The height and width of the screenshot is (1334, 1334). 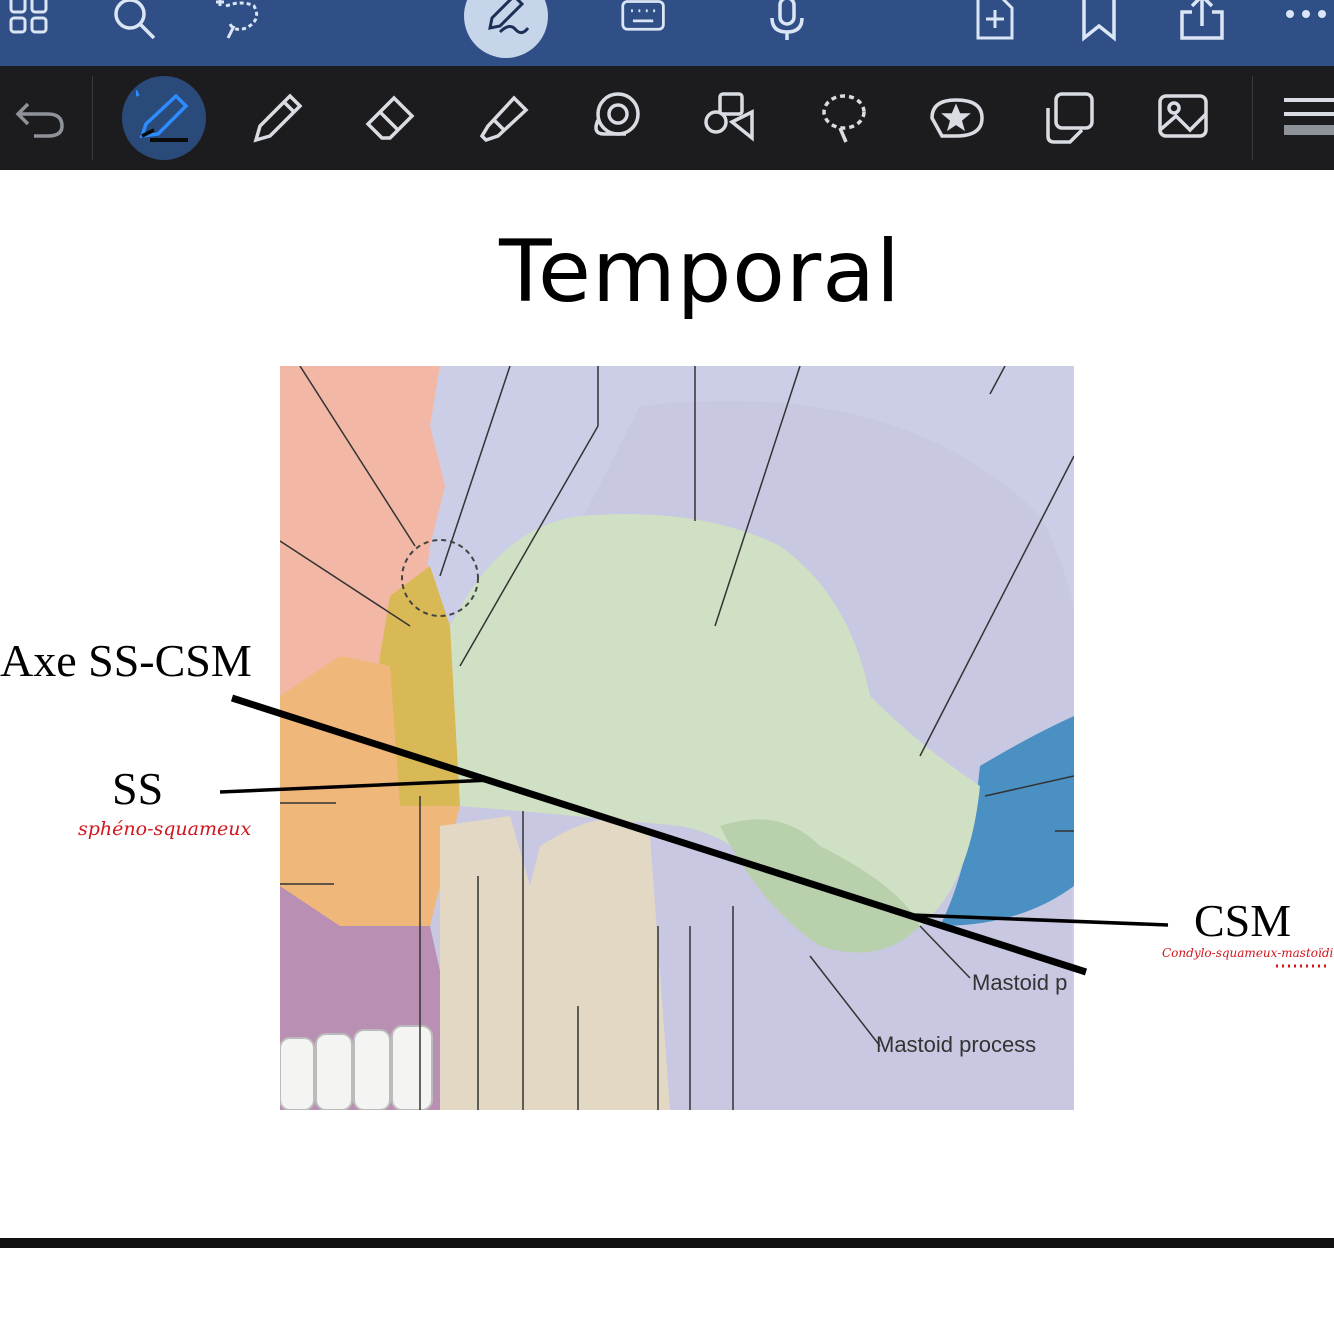 I want to click on sticker-star-icon, so click(x=956, y=118).